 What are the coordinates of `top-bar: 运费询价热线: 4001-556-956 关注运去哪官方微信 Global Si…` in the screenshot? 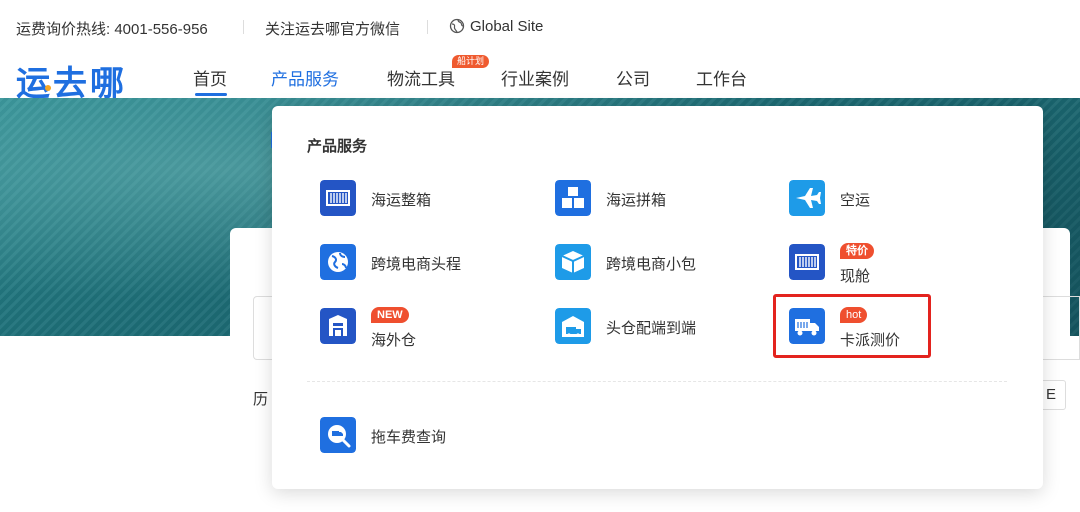 It's located at (540, 27).